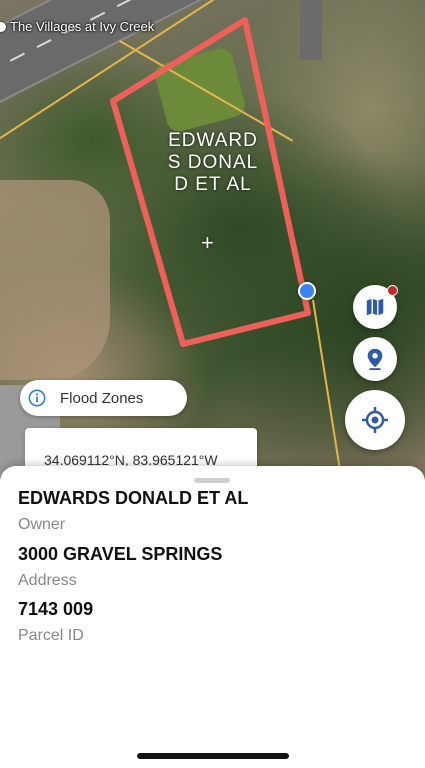  Describe the element at coordinates (55, 622) in the screenshot. I see `parcel-id-field: 7143 009 Parcel ID` at that location.